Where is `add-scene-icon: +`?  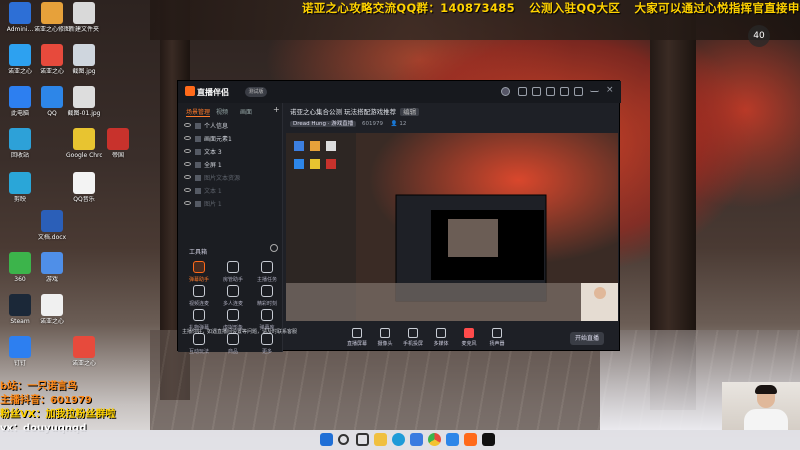 add-scene-icon: + is located at coordinates (276, 109).